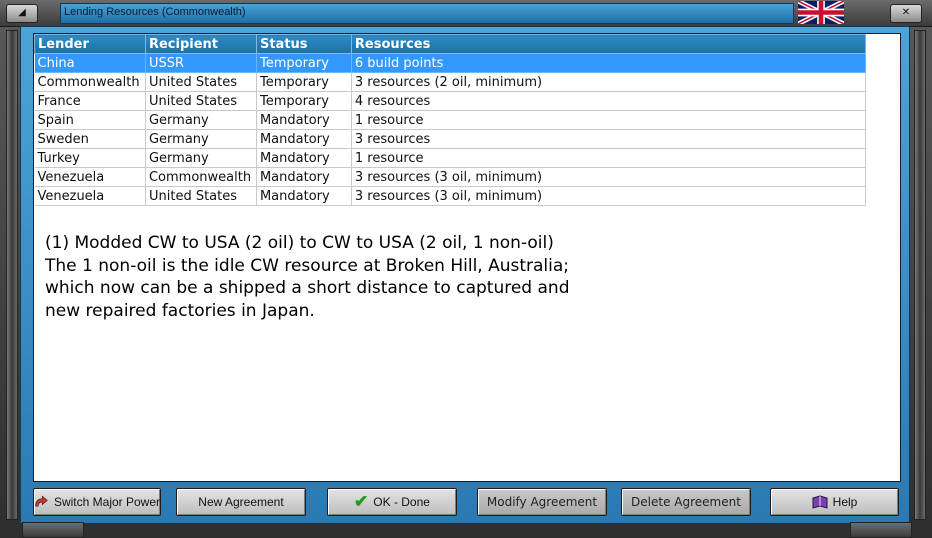 This screenshot has width=932, height=538. Describe the element at coordinates (41, 501) in the screenshot. I see `switch-arrow-icon` at that location.